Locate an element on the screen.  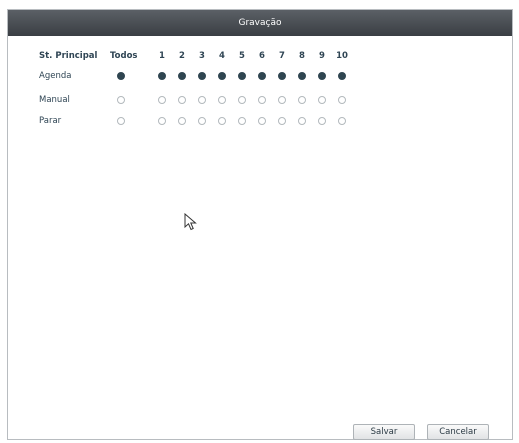
window-title: Gravação is located at coordinates (260, 23).